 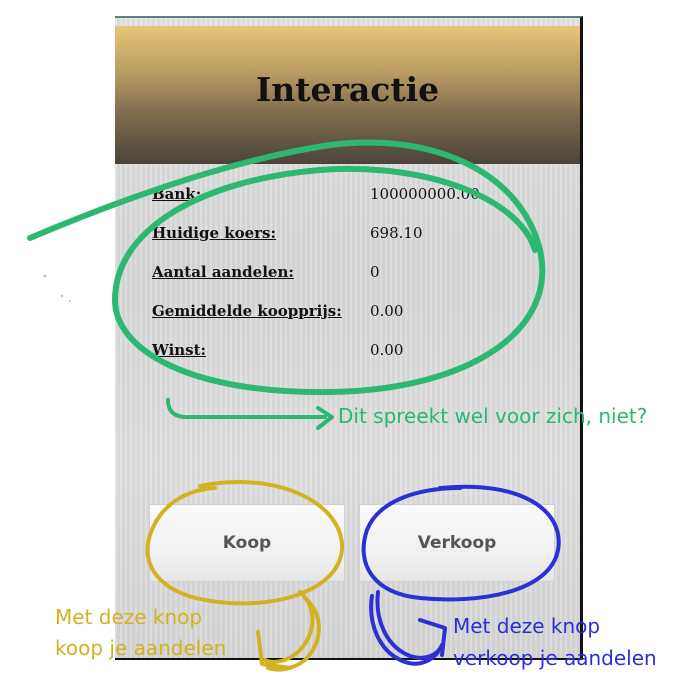 I want to click on page-title: Interactie, so click(x=347, y=89).